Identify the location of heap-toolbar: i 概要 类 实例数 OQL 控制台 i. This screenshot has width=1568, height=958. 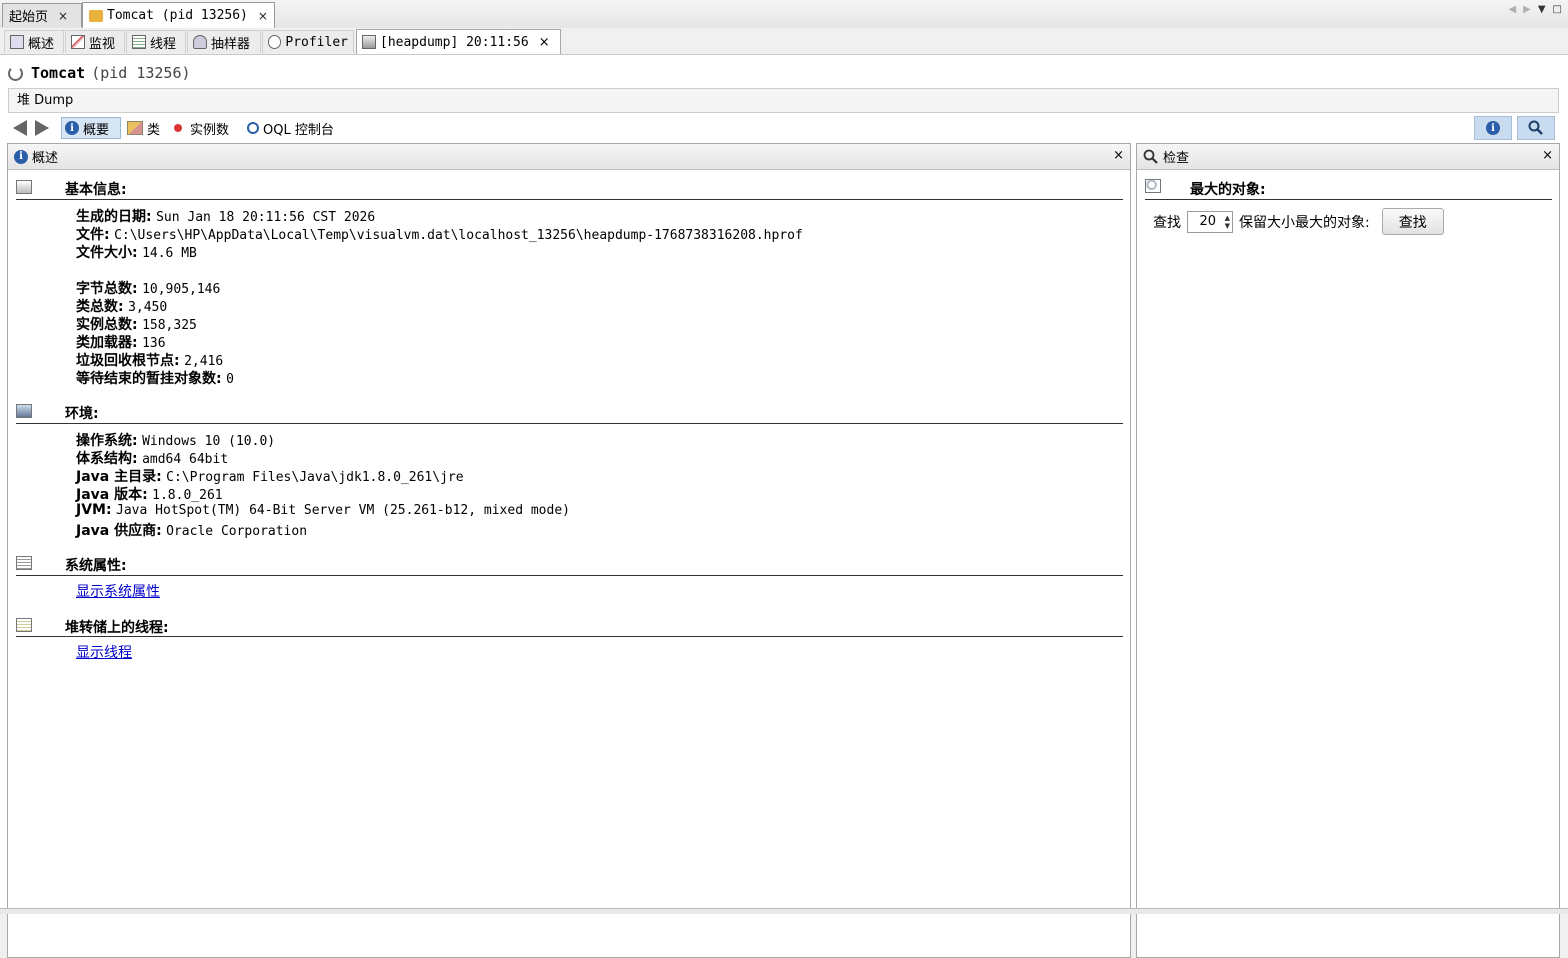
(784, 128).